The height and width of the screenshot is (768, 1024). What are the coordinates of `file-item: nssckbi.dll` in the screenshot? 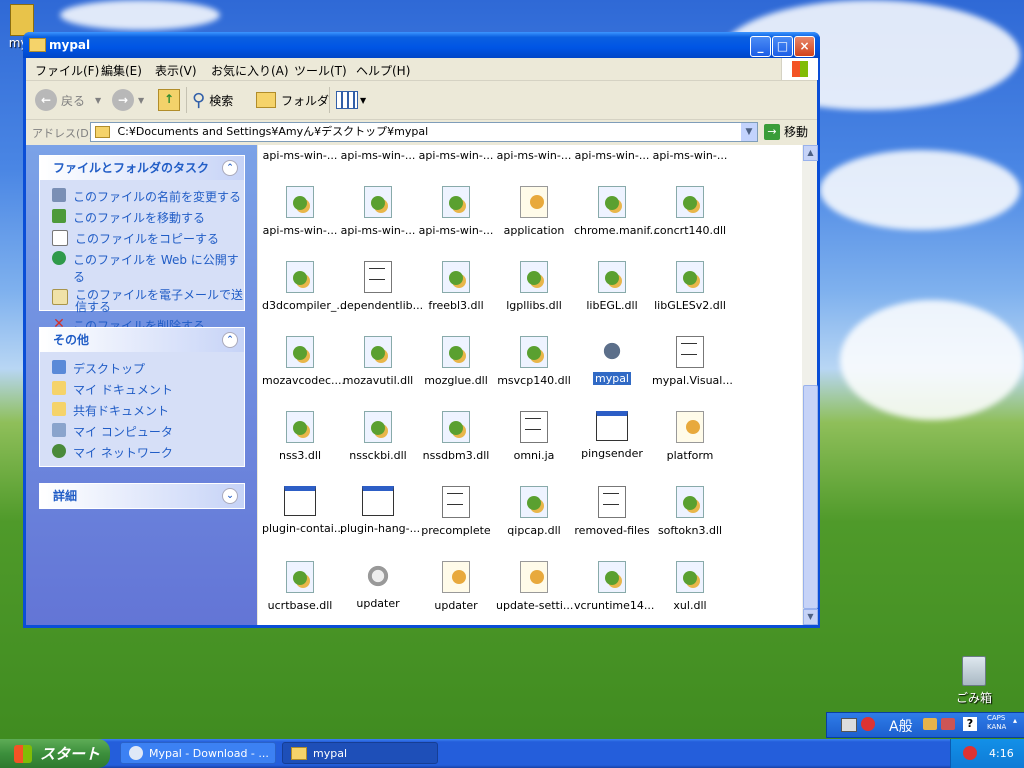 It's located at (378, 436).